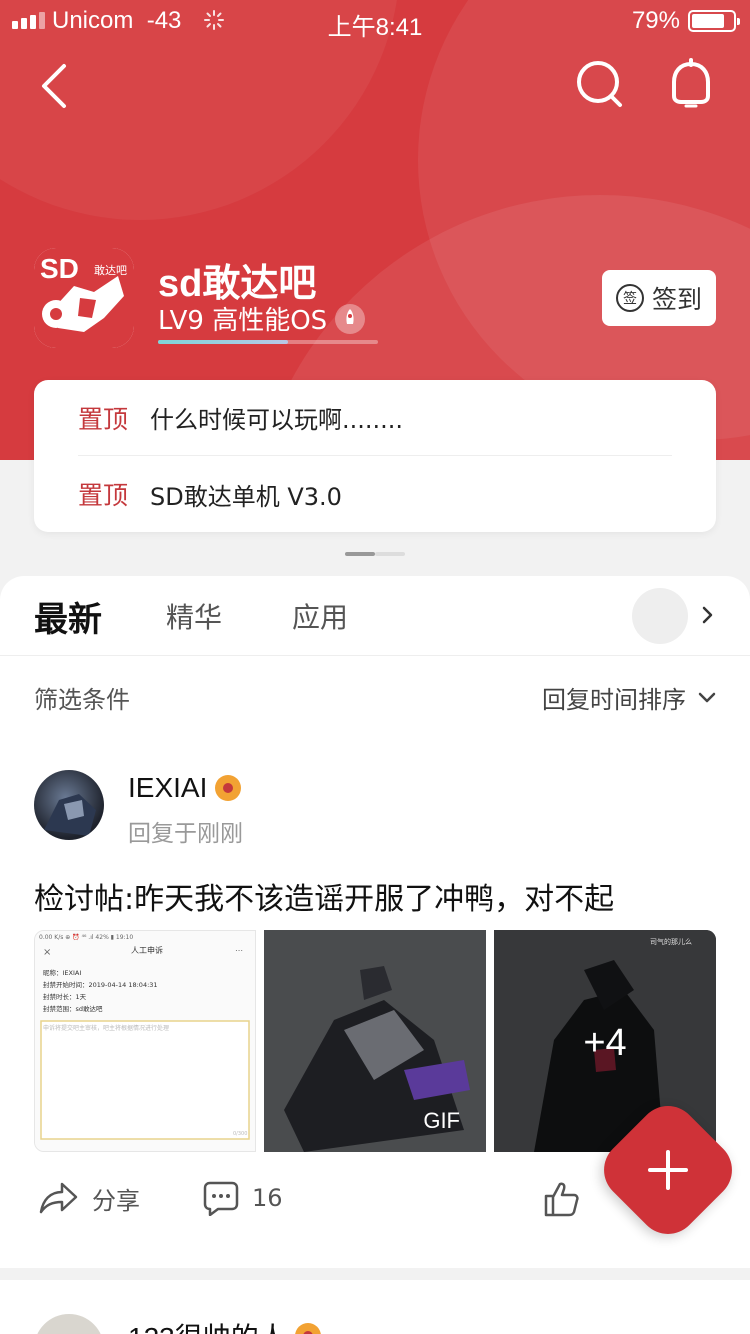 Image resolution: width=750 pixels, height=1334 pixels. I want to click on forum-avatar: SD 敢达吧, so click(84, 298).